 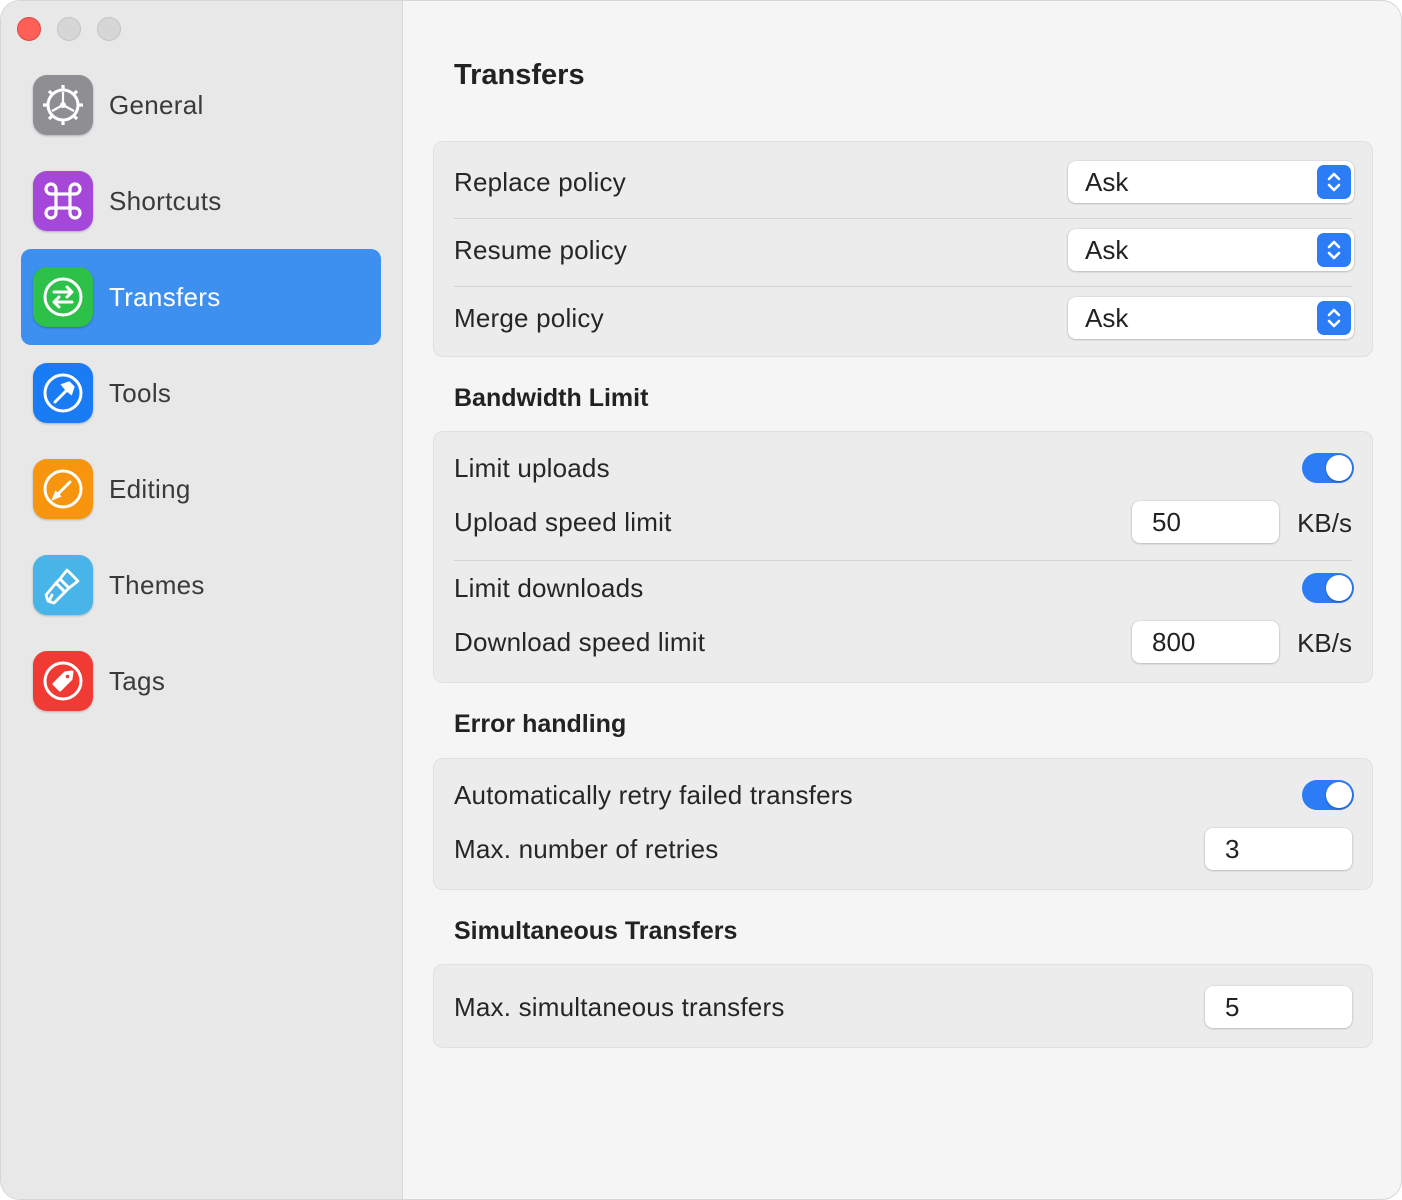 I want to click on paintbrush-icon, so click(x=63, y=585).